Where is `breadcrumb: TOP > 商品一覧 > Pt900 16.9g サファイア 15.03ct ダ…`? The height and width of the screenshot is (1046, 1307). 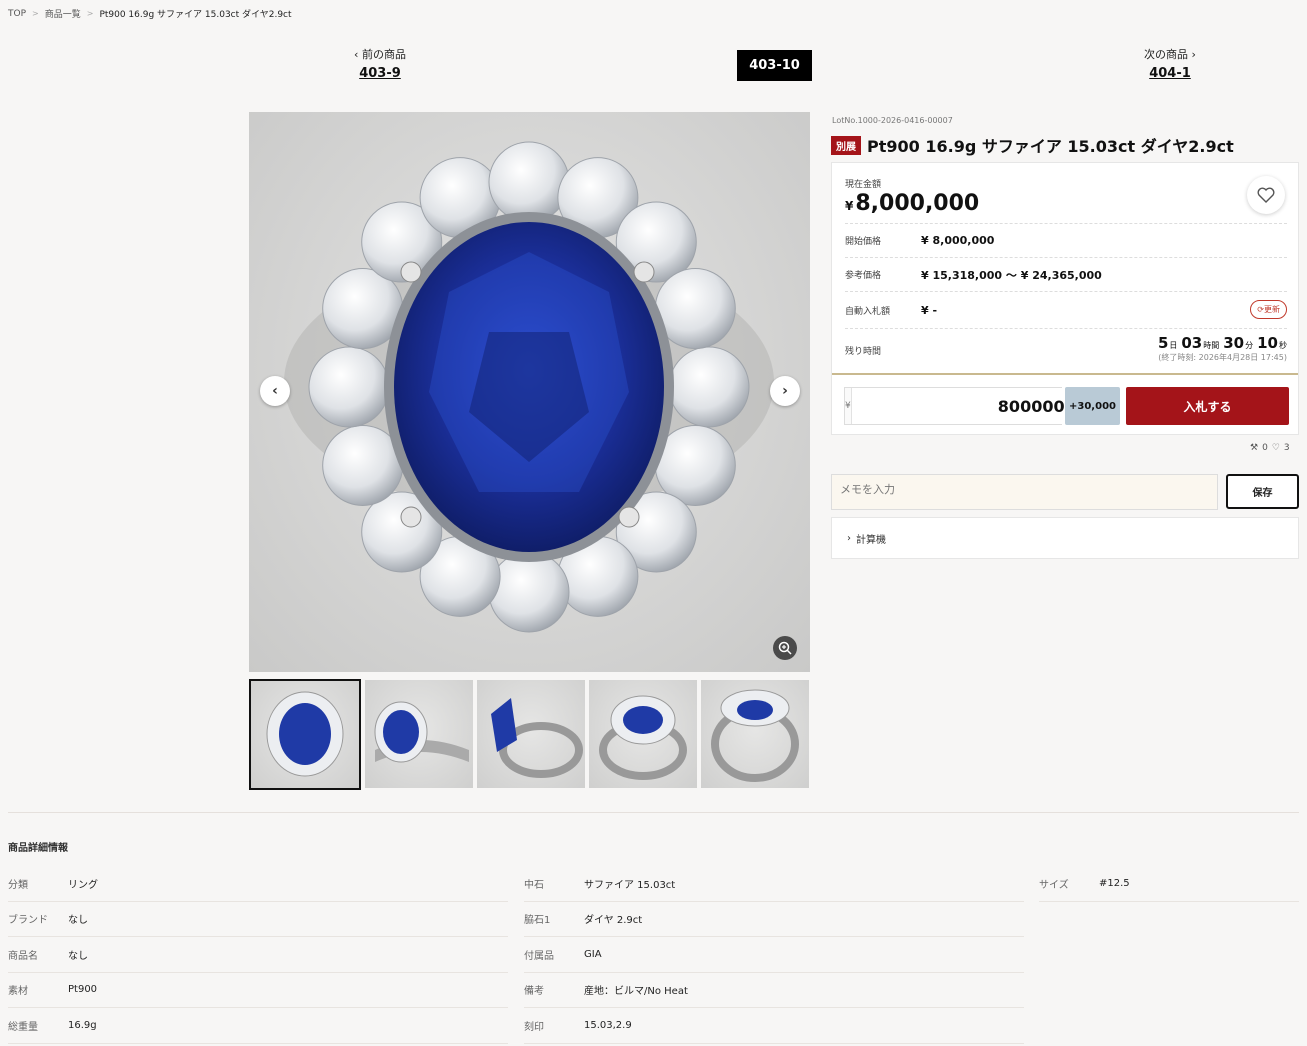
breadcrumb: TOP > 商品一覧 > Pt900 16.9g サファイア 15.03ct ダ… is located at coordinates (150, 14).